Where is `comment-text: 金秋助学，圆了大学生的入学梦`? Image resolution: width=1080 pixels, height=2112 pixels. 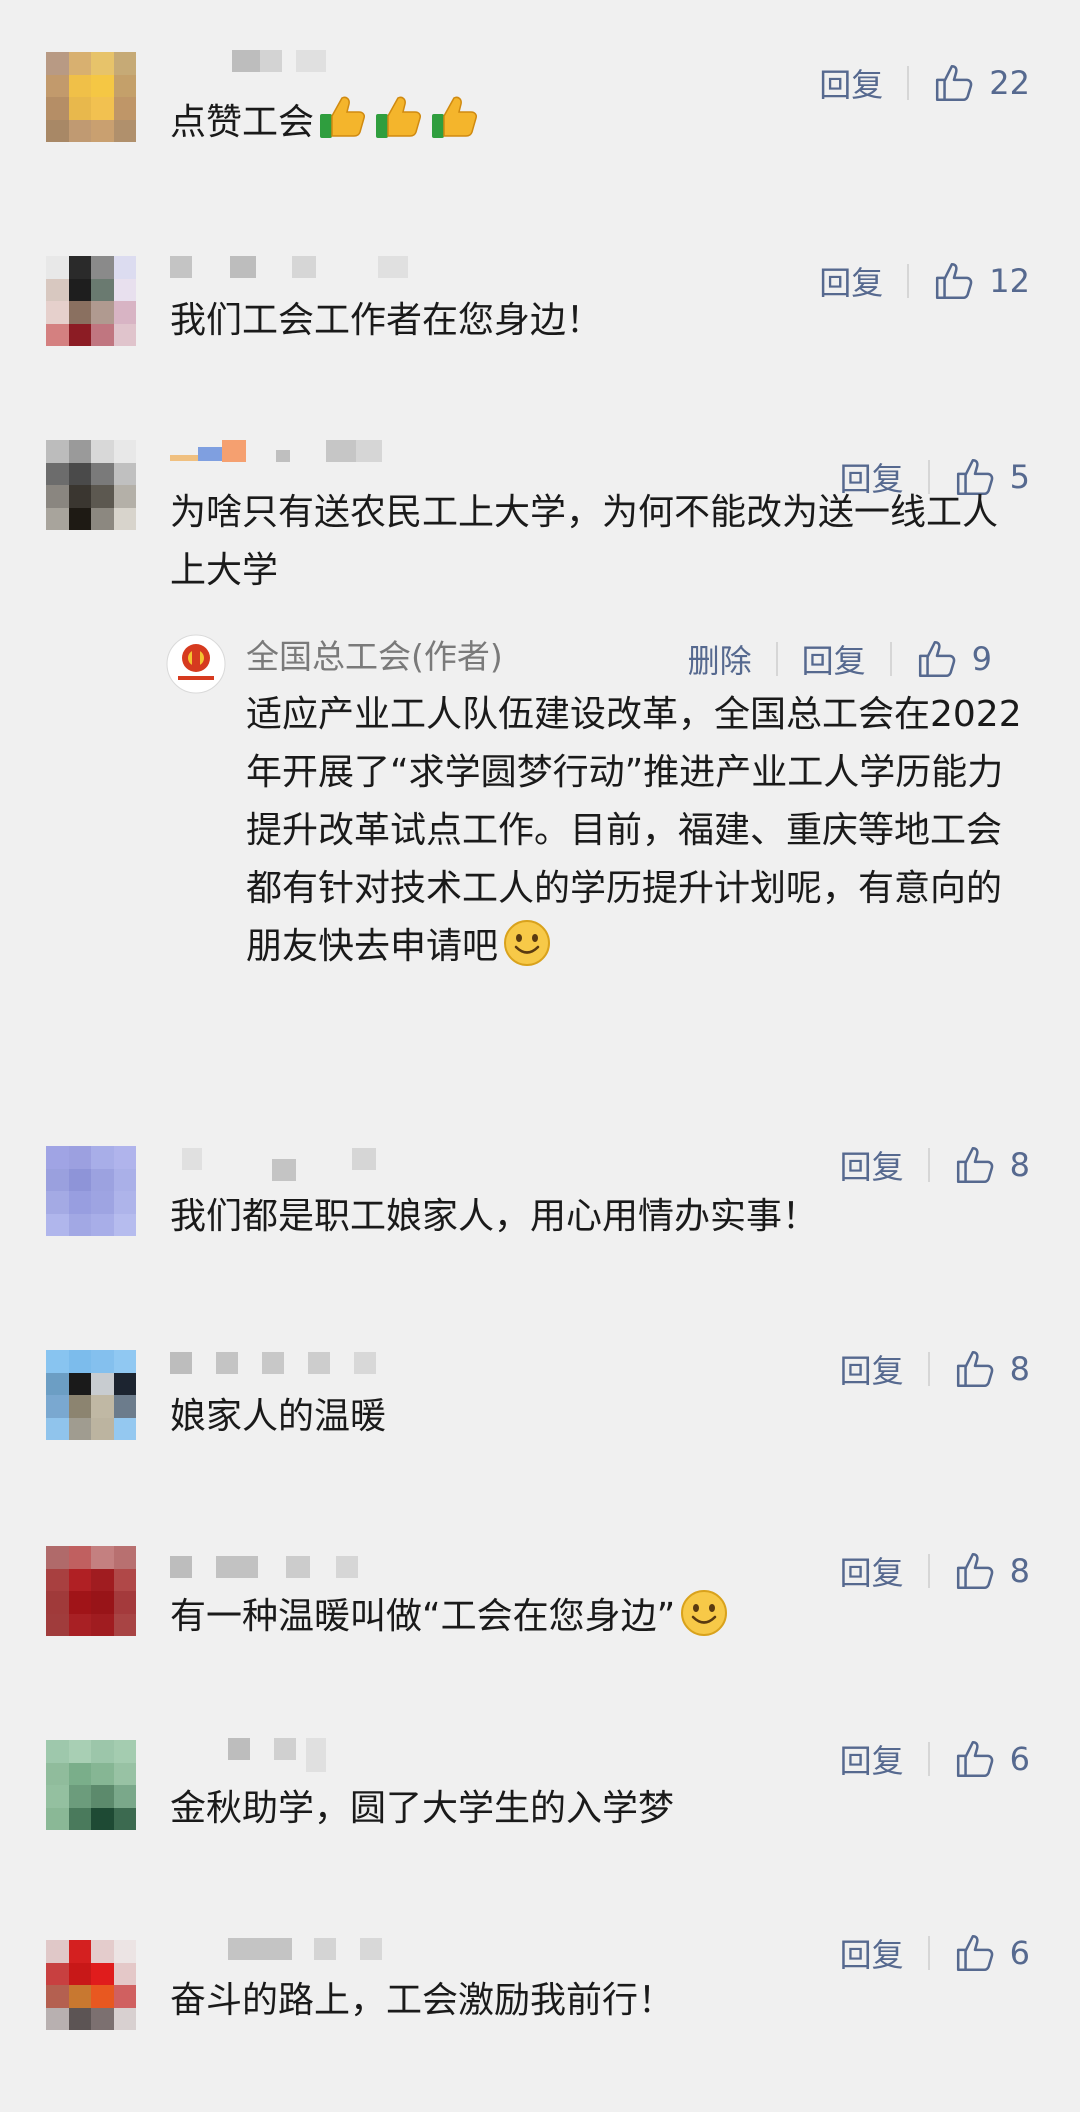
comment-text: 金秋助学，圆了大学生的入学梦 is located at coordinates (422, 1808).